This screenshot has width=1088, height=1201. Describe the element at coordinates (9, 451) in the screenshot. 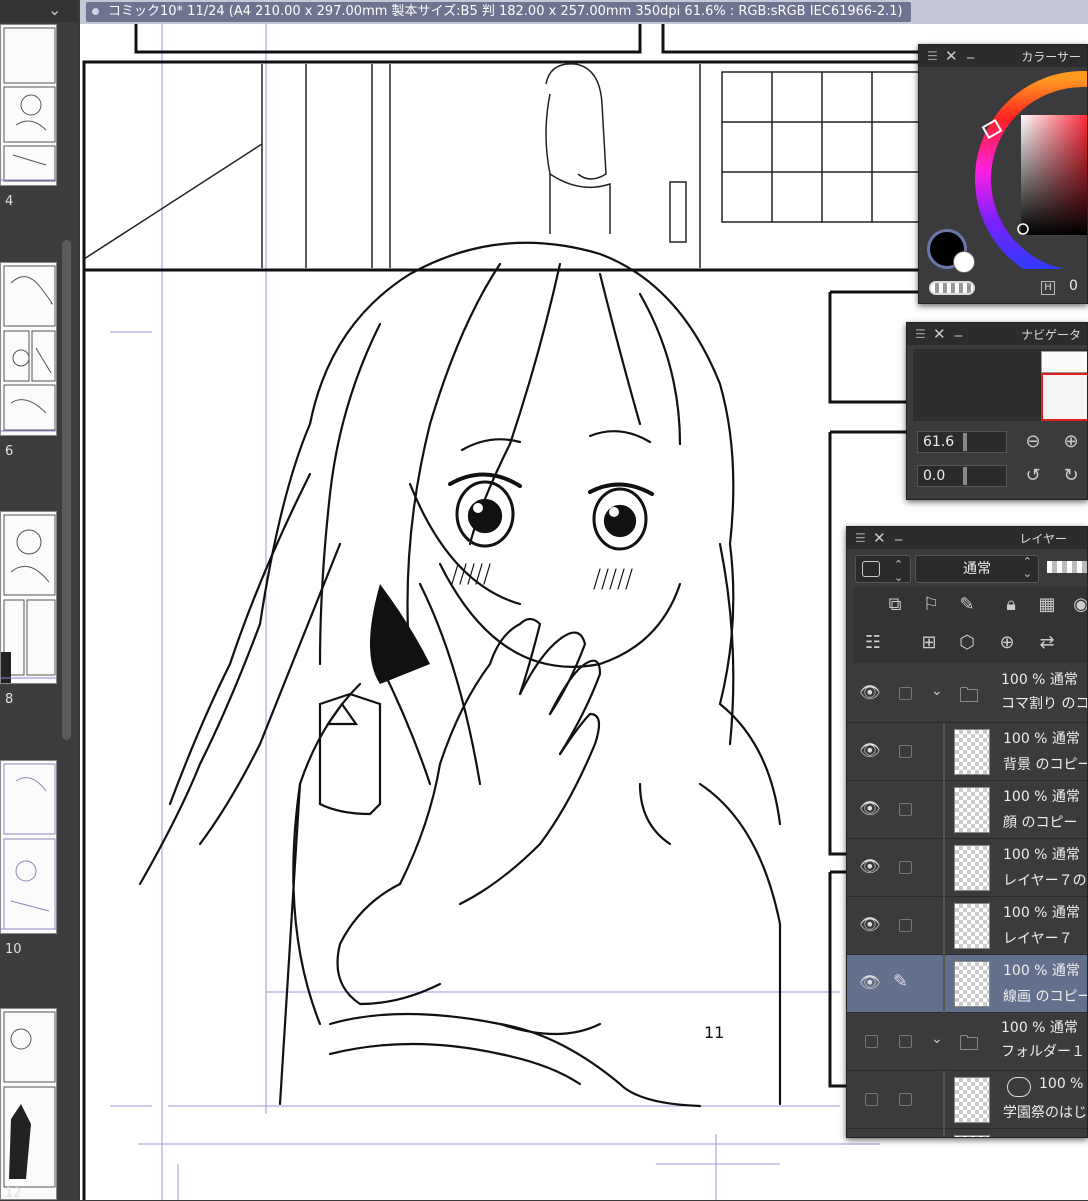

I see `page-number: 6` at that location.